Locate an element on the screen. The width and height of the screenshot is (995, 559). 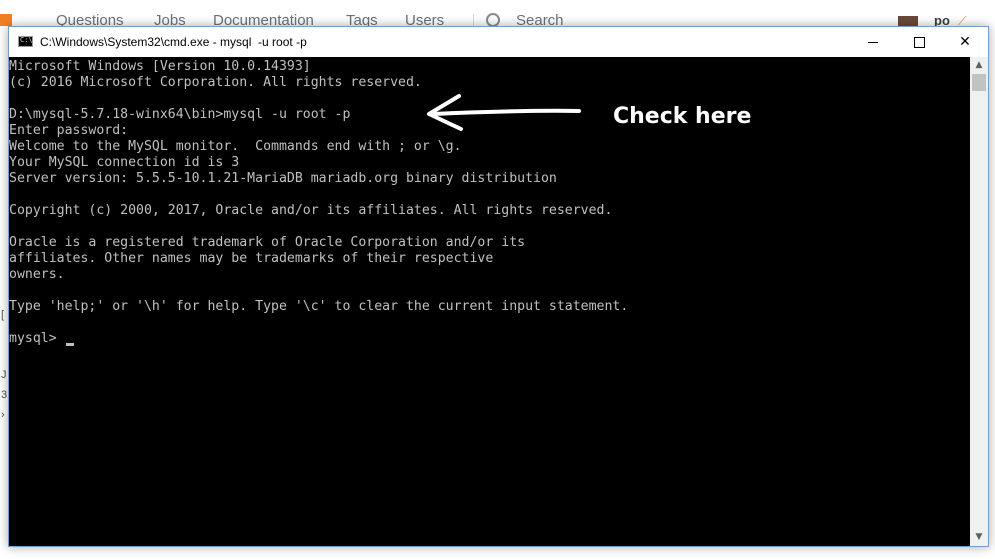
close-button: ✕ is located at coordinates (965, 42).